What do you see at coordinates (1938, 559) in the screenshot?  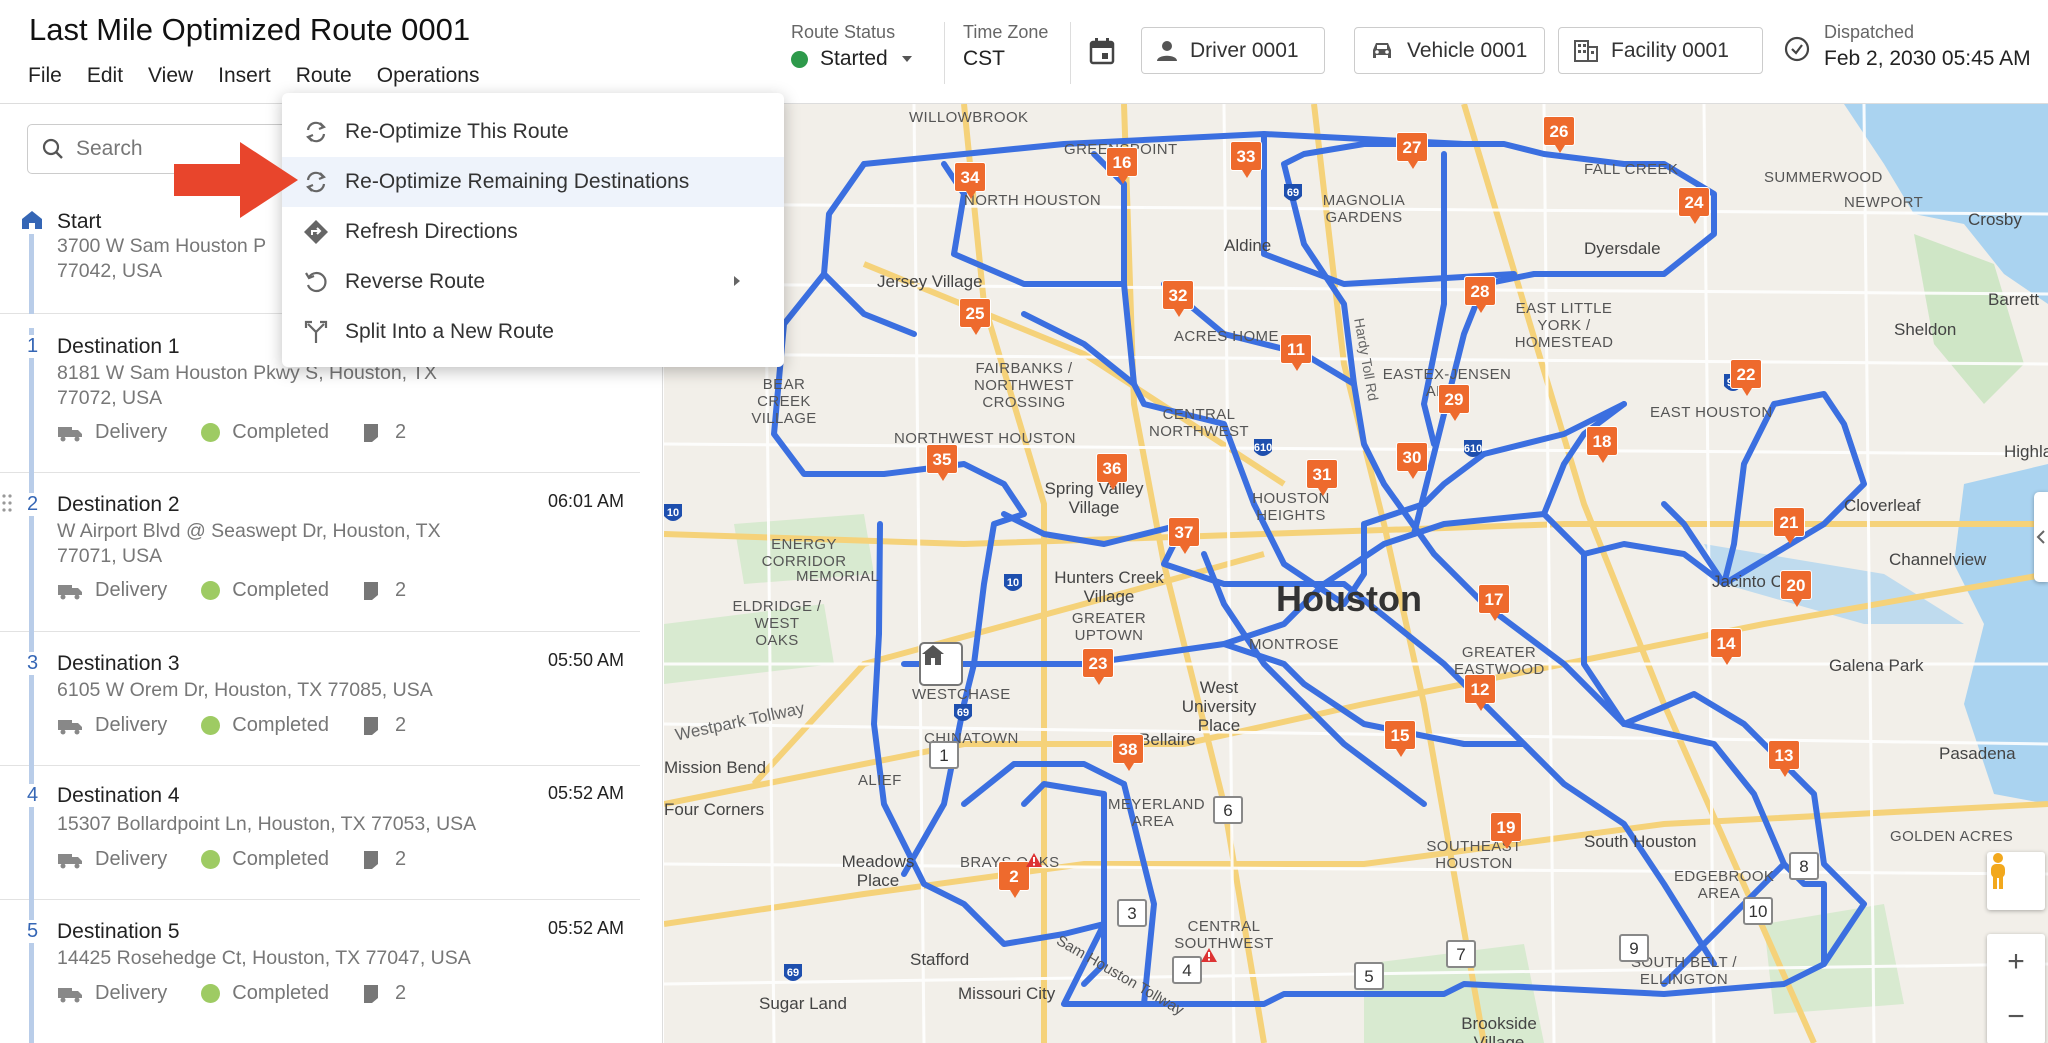 I see `map-city-label: Channelview` at bounding box center [1938, 559].